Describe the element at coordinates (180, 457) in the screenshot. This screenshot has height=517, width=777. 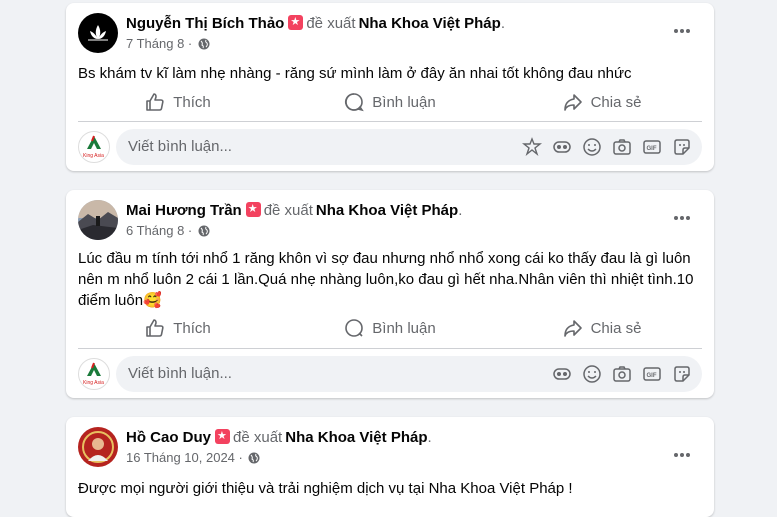
I see `post-date: 16 Tháng 10, 2024` at that location.